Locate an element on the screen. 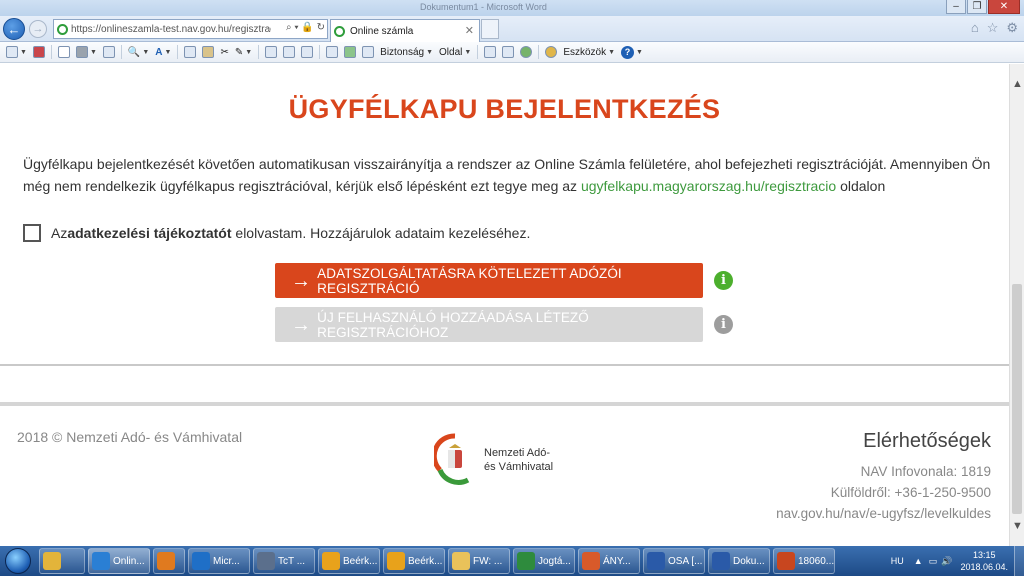 This screenshot has width=1024, height=576. consent-checkbox is located at coordinates (32, 233).